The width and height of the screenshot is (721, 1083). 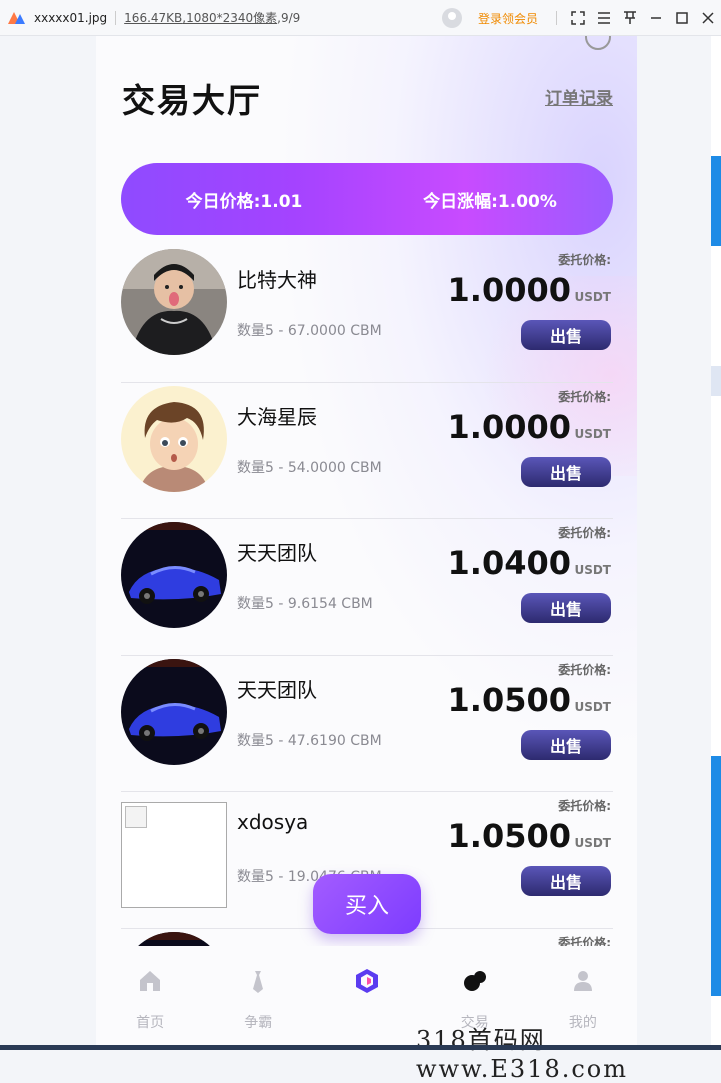 I want to click on trader-name: xdosya, so click(x=273, y=822).